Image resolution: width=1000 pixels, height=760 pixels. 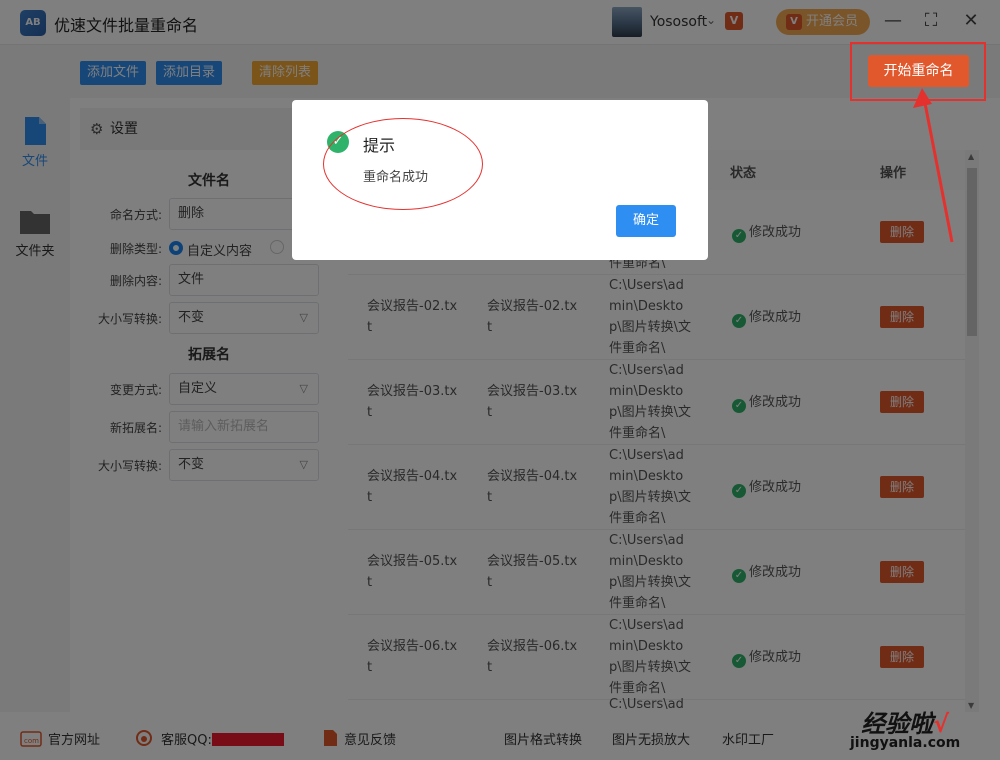 I want to click on watermark-logo: 经验啦√ jingyanla.com, so click(x=905, y=727).